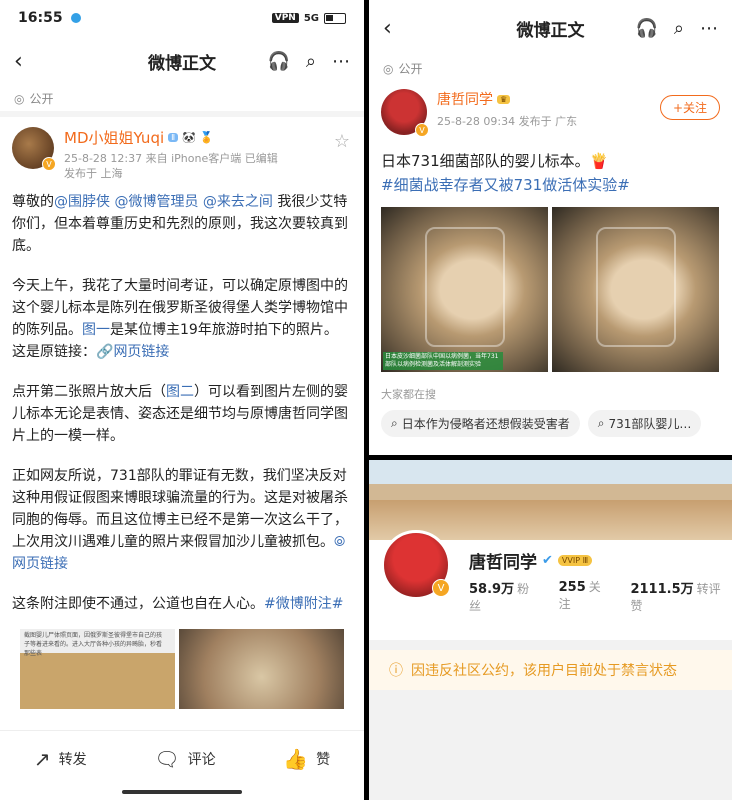  What do you see at coordinates (550, 585) in the screenshot?
I see `profile-card: V 唐哲同学 ✔ VVIP Ⅲ 58.9万 粉丝 255 关注 2111.5万 转评赞` at bounding box center [550, 585].